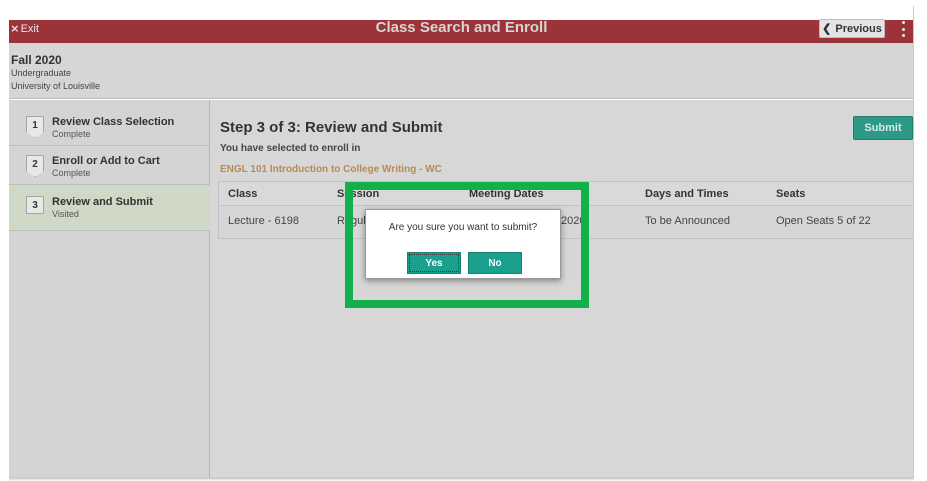 The width and height of the screenshot is (927, 481). I want to click on previous-label: Previous, so click(858, 28).